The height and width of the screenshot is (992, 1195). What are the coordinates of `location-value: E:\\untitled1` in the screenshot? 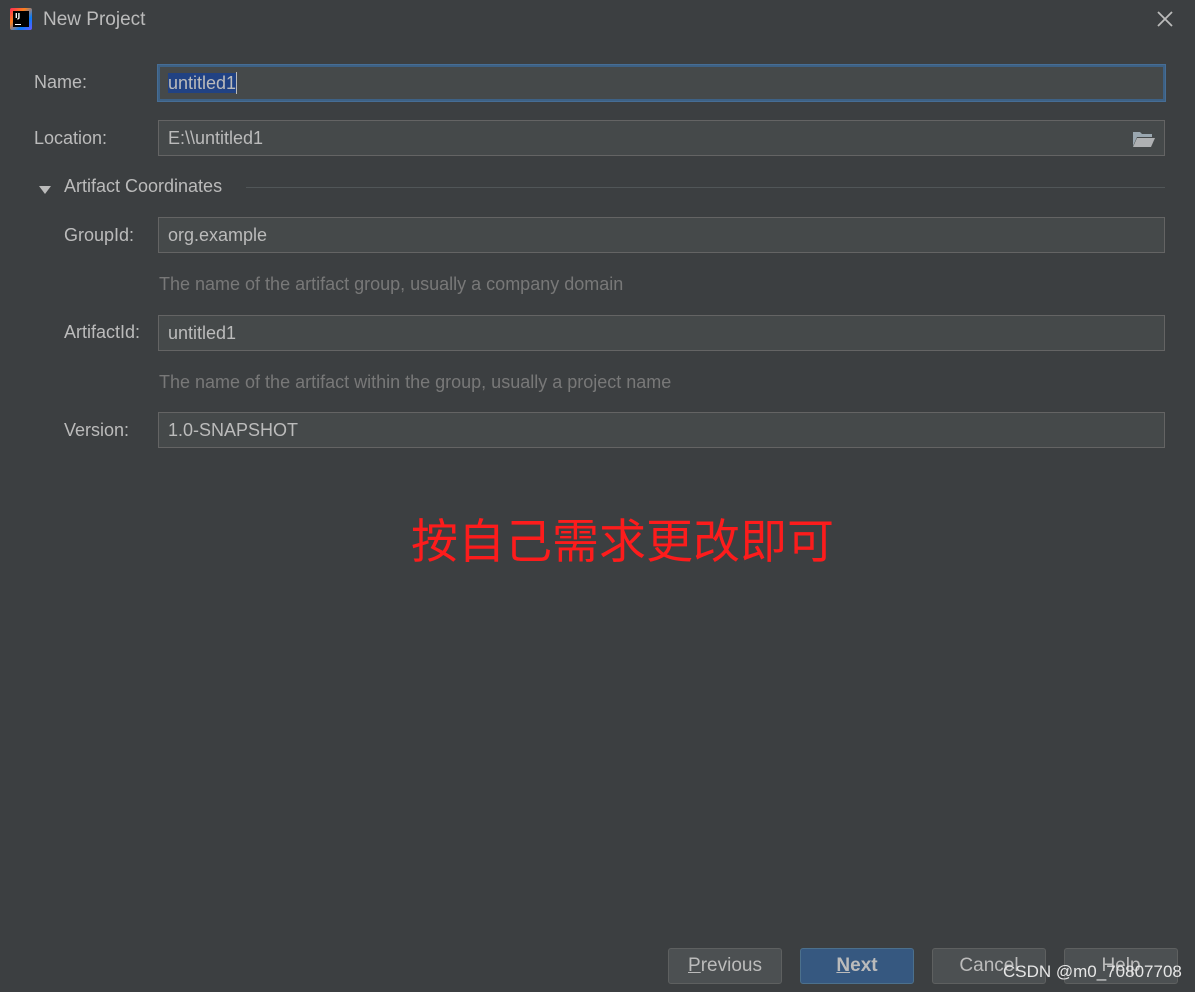 It's located at (216, 138).